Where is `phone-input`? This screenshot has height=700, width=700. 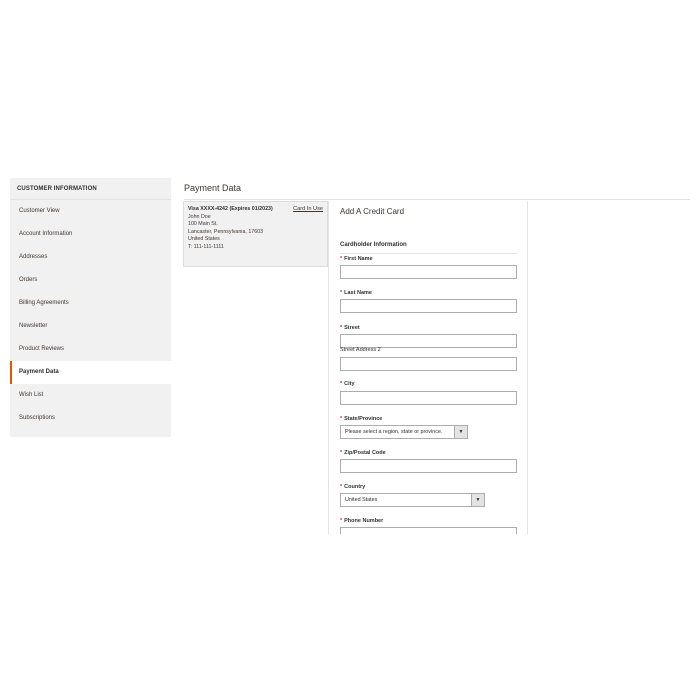 phone-input is located at coordinates (428, 530).